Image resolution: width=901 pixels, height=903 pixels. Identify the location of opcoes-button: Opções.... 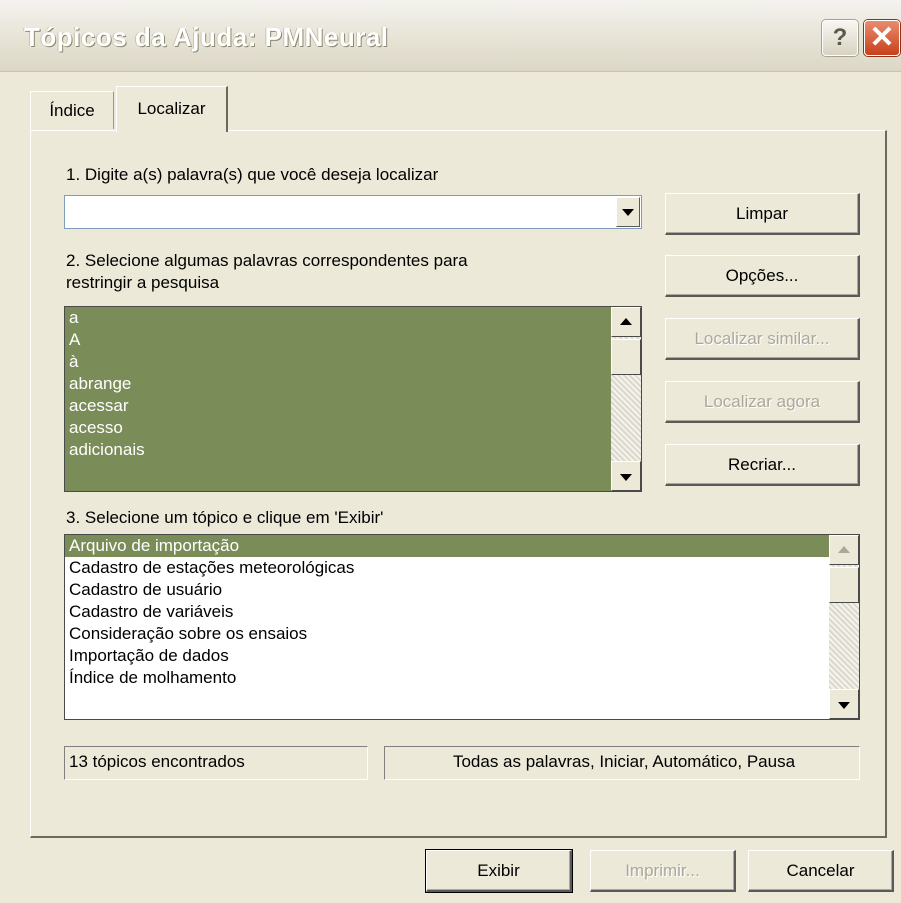
(762, 276).